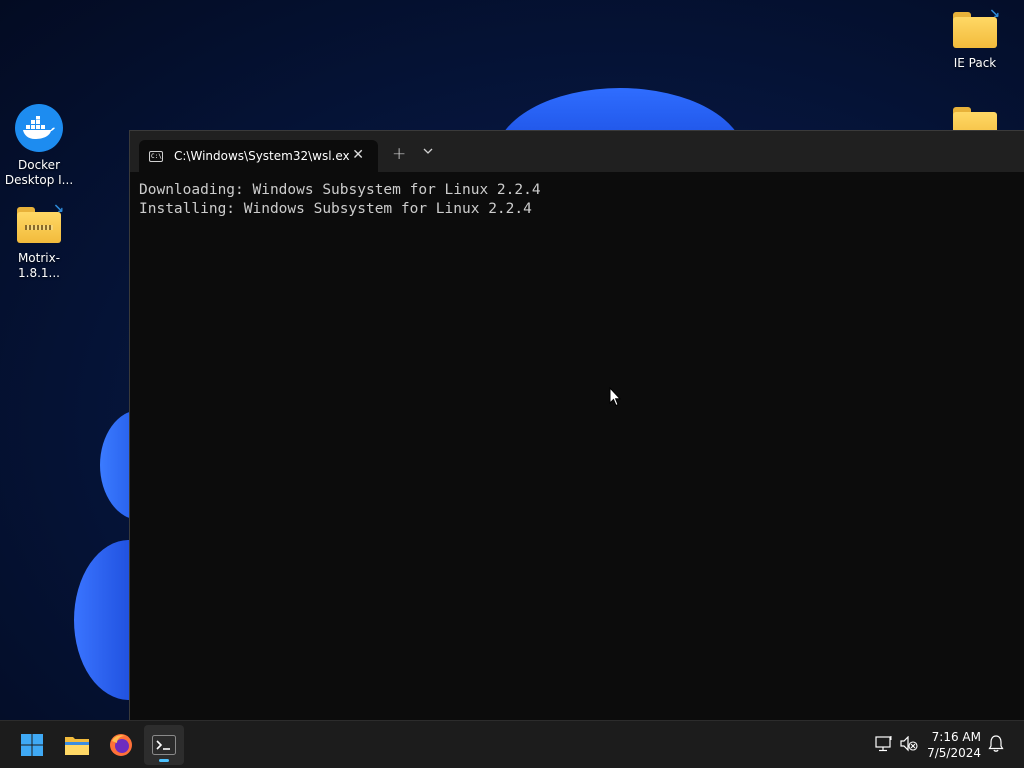  I want to click on desktop-icon-ie-pack: ↘ IE Pack, so click(975, 39).